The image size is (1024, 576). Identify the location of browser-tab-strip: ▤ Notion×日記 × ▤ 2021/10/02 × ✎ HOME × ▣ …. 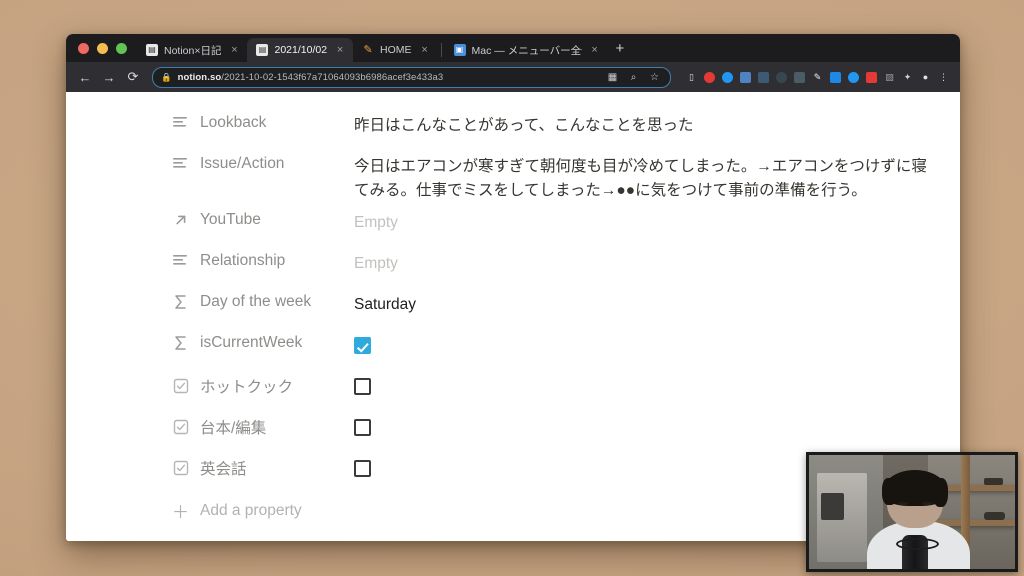
(513, 48).